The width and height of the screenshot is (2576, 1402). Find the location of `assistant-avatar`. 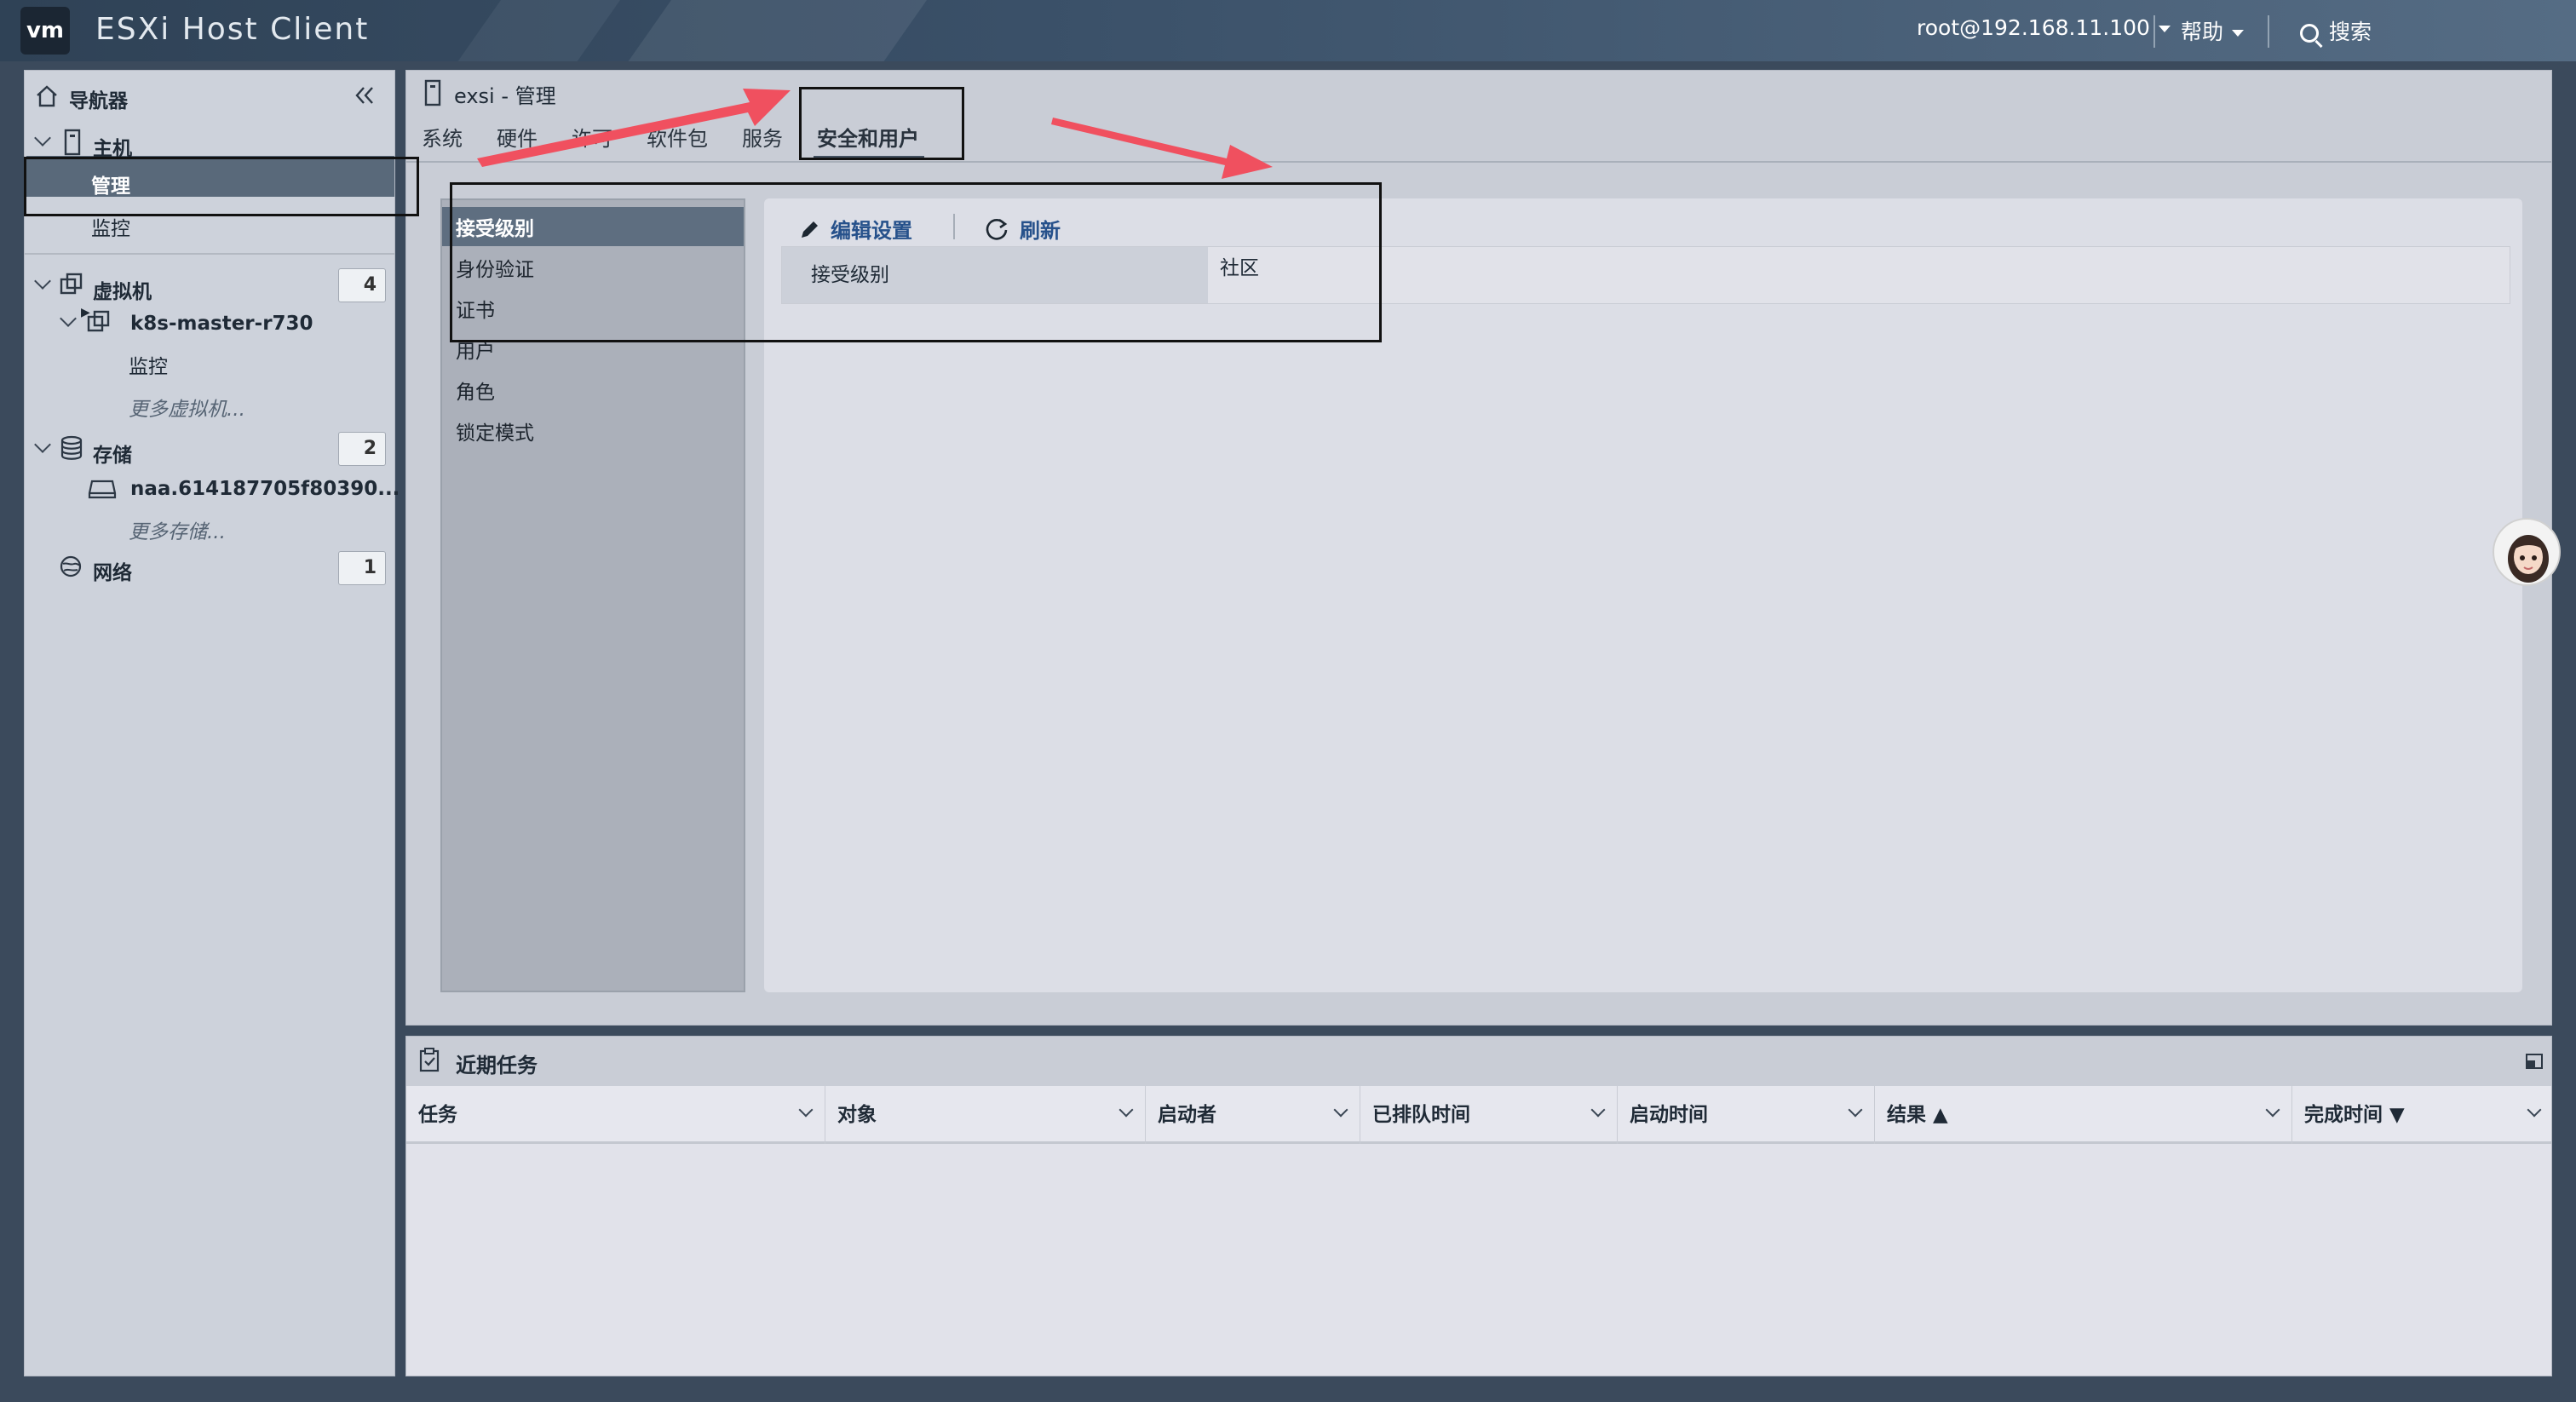

assistant-avatar is located at coordinates (2527, 552).